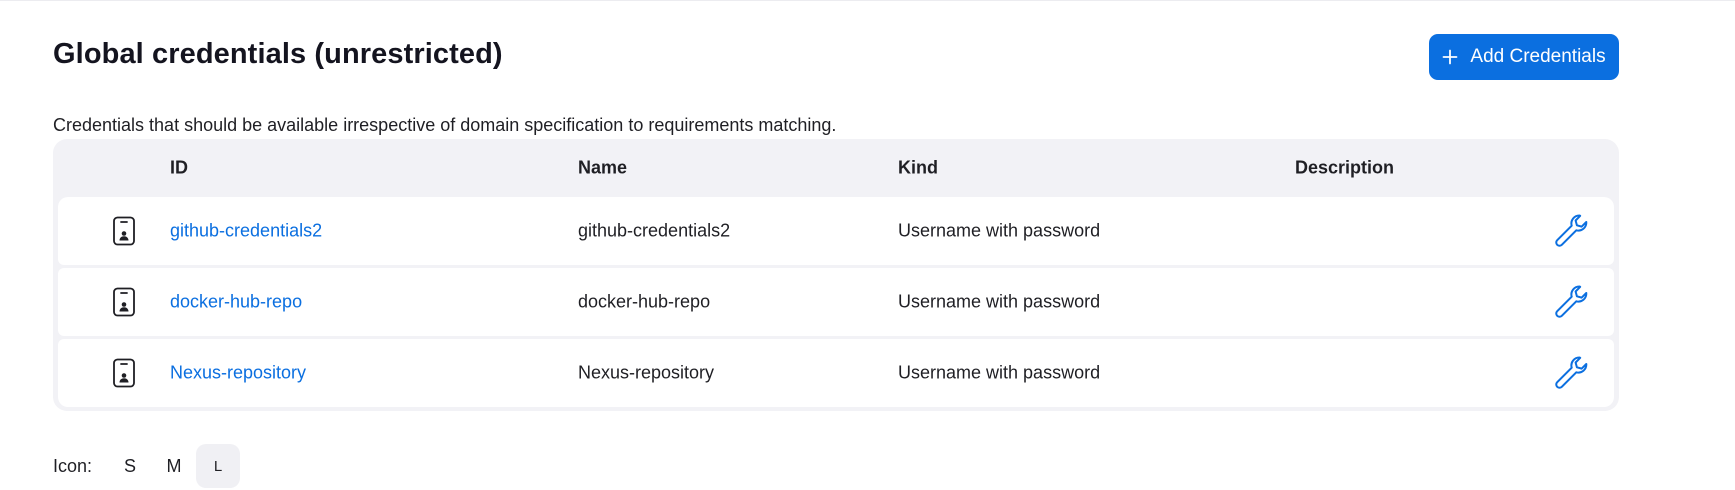 This screenshot has width=1735, height=490. What do you see at coordinates (646, 372) in the screenshot?
I see `credential-name: Nexus-repository` at bounding box center [646, 372].